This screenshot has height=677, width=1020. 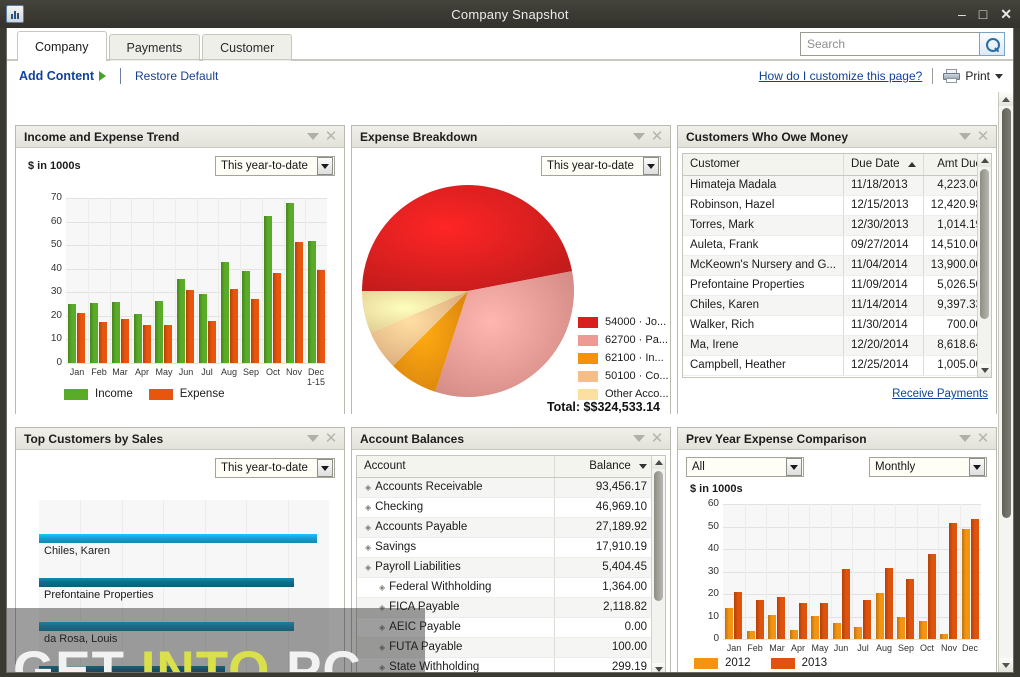 I want to click on maximize-icon: □, so click(x=983, y=14).